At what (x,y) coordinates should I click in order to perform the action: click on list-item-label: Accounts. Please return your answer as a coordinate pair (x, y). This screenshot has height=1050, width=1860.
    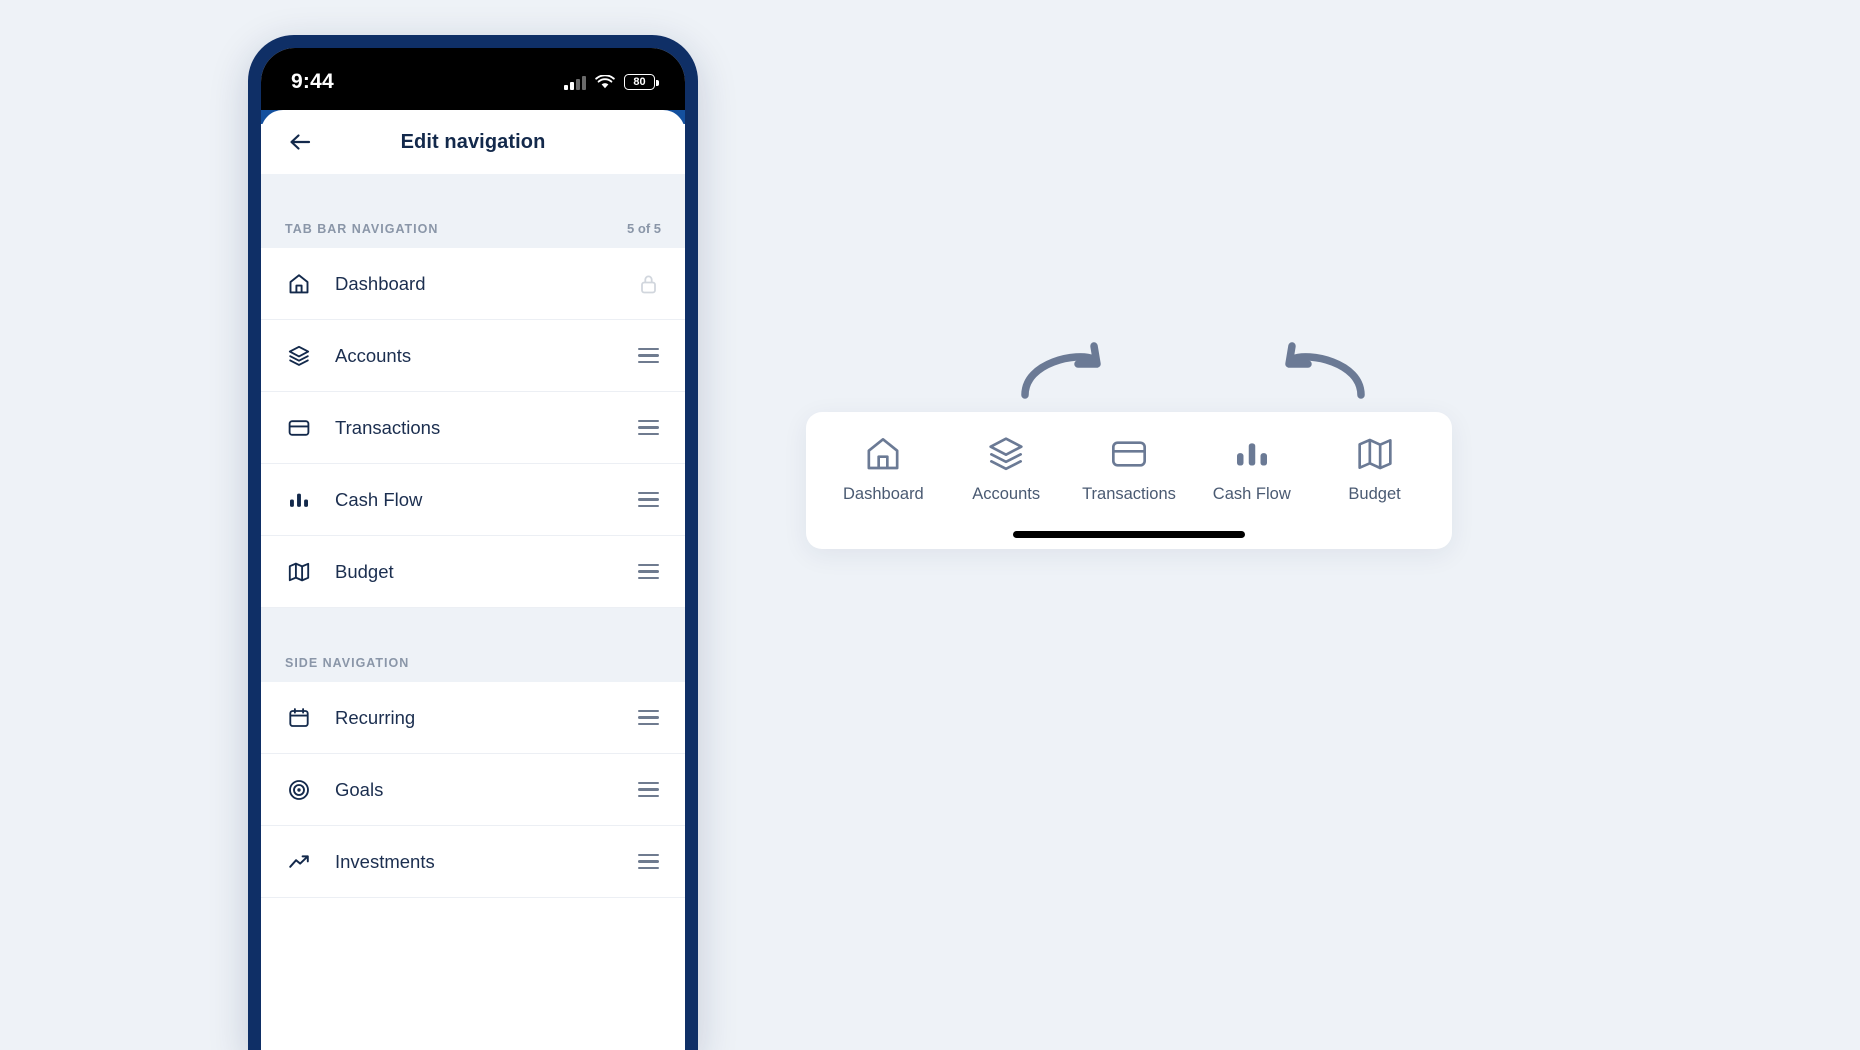
    Looking at the image, I should click on (373, 355).